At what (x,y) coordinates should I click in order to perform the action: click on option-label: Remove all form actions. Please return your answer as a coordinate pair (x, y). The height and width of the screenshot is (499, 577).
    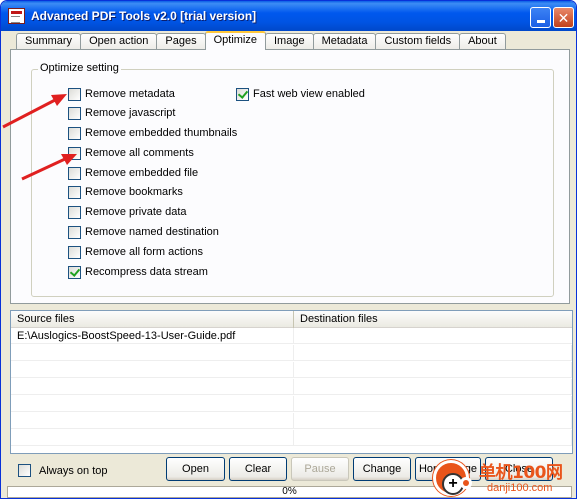
    Looking at the image, I should click on (144, 252).